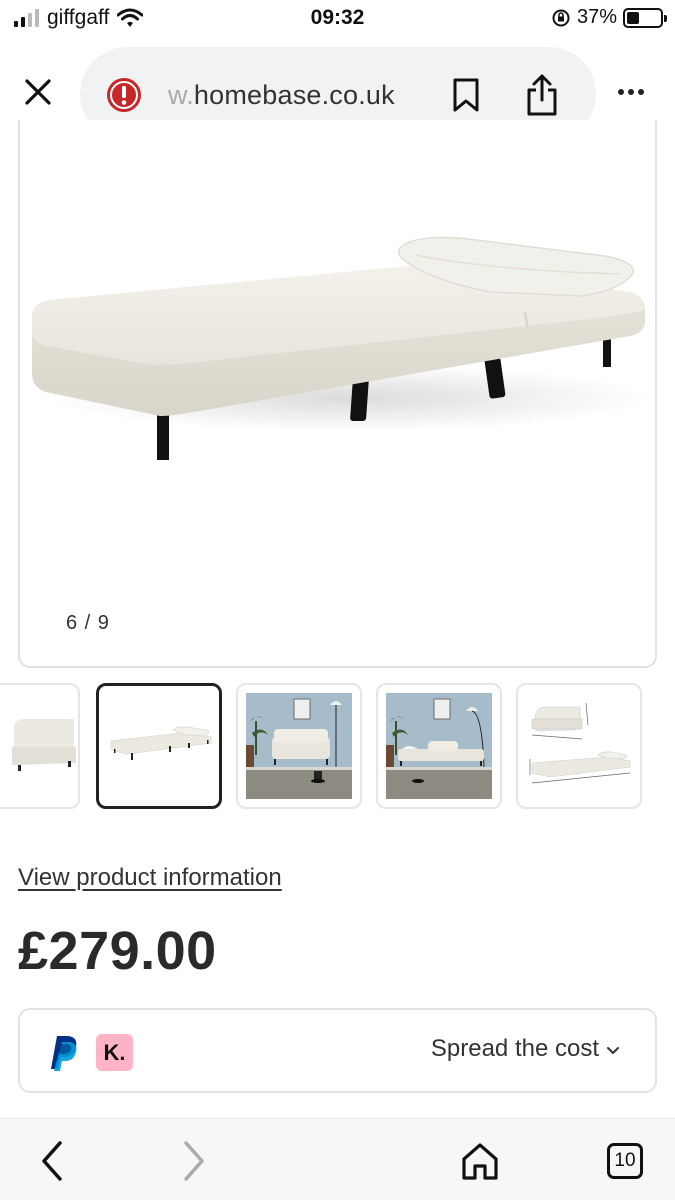  What do you see at coordinates (294, 95) in the screenshot?
I see `url-domain: homebase.co.uk` at bounding box center [294, 95].